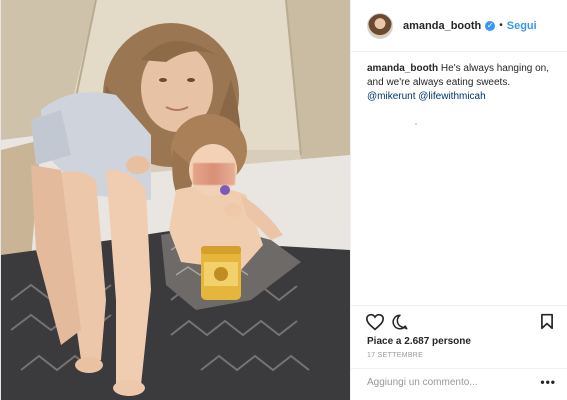 The height and width of the screenshot is (400, 567). Describe the element at coordinates (391, 96) in the screenshot. I see `mention-link: @mikerunt` at that location.